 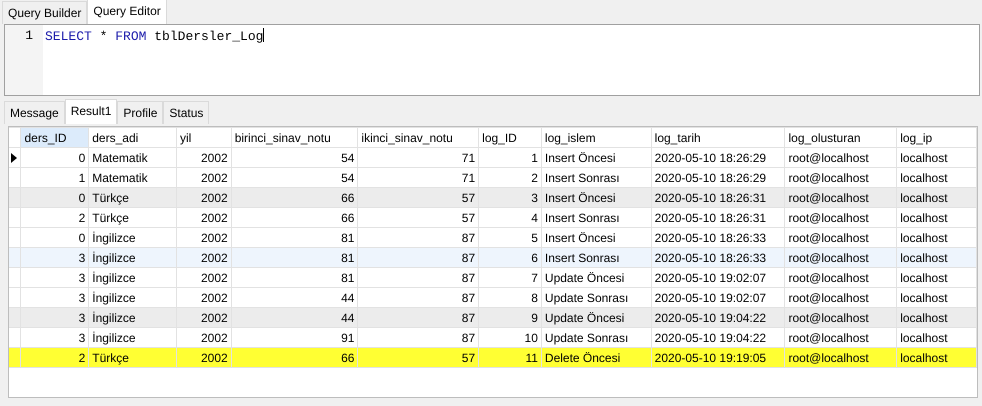 What do you see at coordinates (418, 358) in the screenshot?
I see `table-cell: 57` at bounding box center [418, 358].